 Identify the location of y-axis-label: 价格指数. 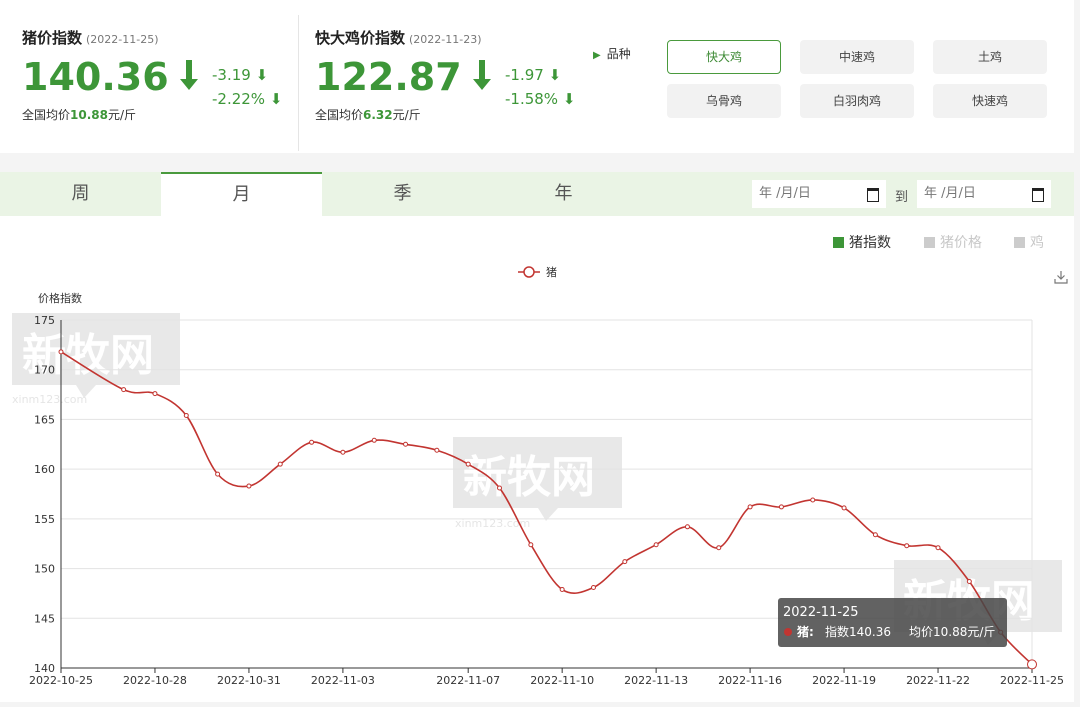
(60, 298).